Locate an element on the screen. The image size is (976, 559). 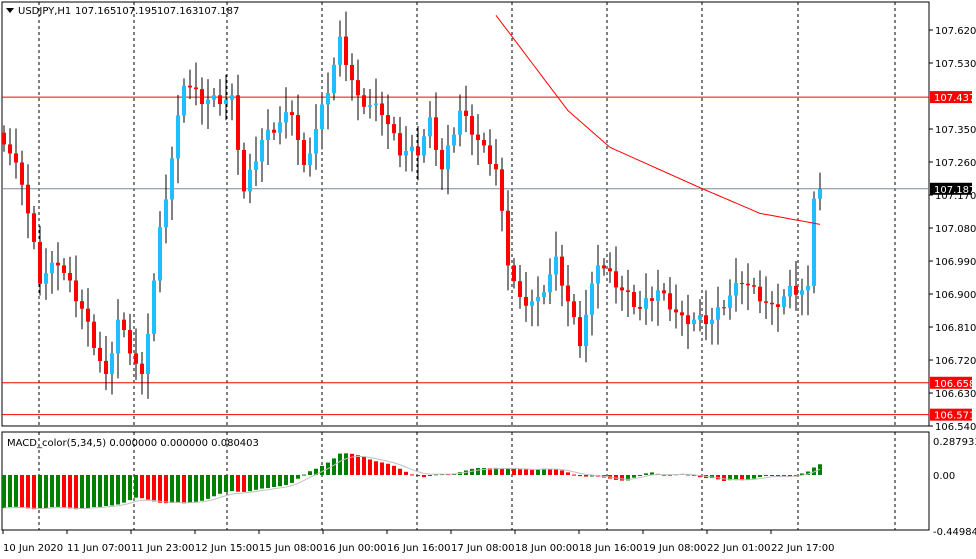
price-tick: 106.810 is located at coordinates (955, 328).